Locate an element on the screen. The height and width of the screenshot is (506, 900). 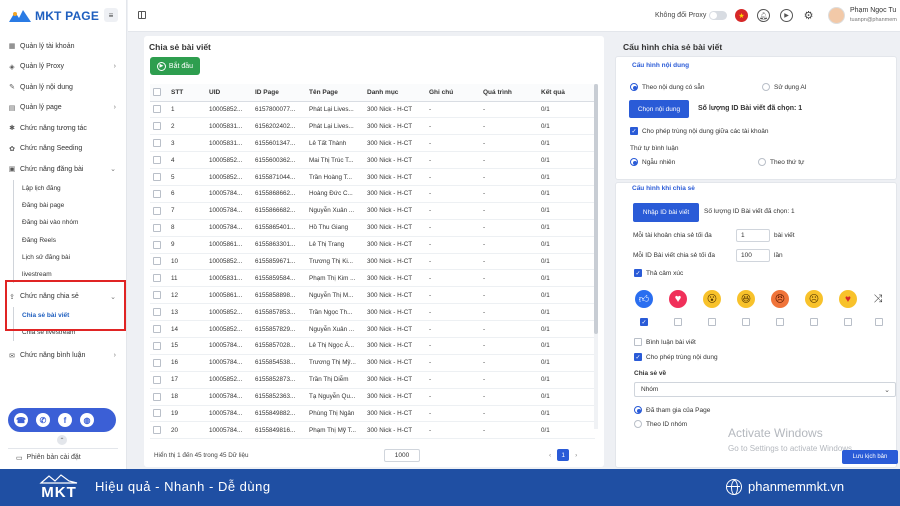
random-checkbox is located at coordinates (879, 322).